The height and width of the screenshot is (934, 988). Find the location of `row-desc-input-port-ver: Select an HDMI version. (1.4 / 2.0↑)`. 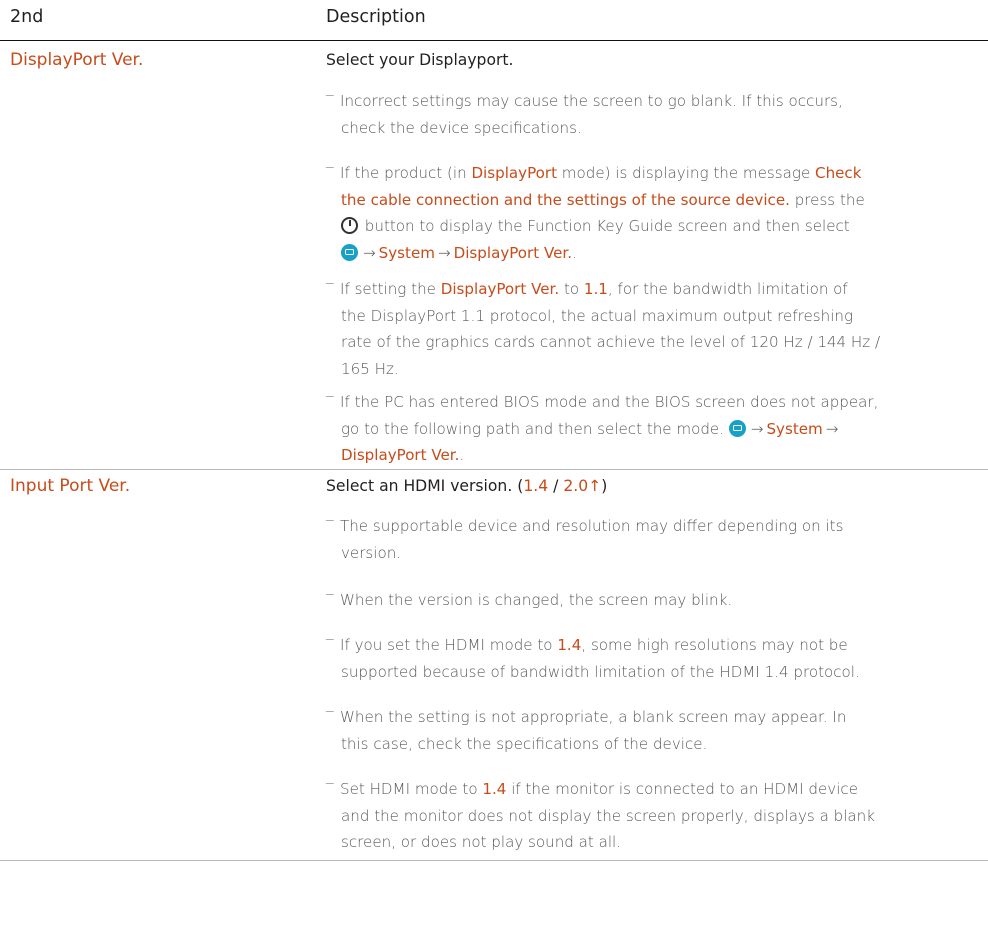

row-desc-input-port-ver: Select an HDMI version. (1.4 / 2.0↑) is located at coordinates (467, 486).